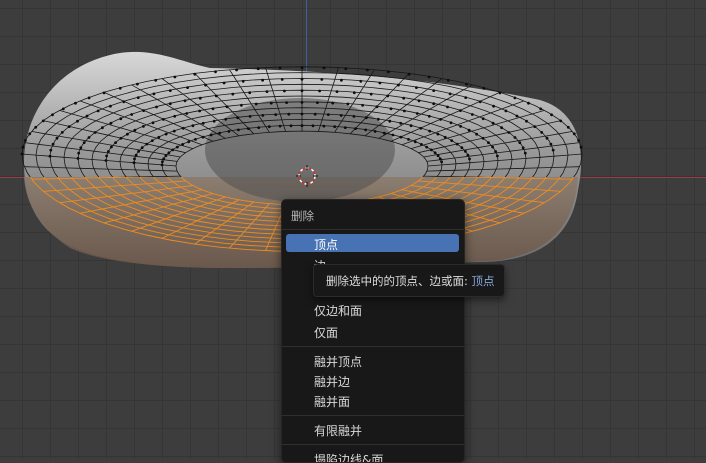 This screenshot has height=463, width=706. What do you see at coordinates (372, 243) in the screenshot?
I see `menu-item-vertices: 顶点` at bounding box center [372, 243].